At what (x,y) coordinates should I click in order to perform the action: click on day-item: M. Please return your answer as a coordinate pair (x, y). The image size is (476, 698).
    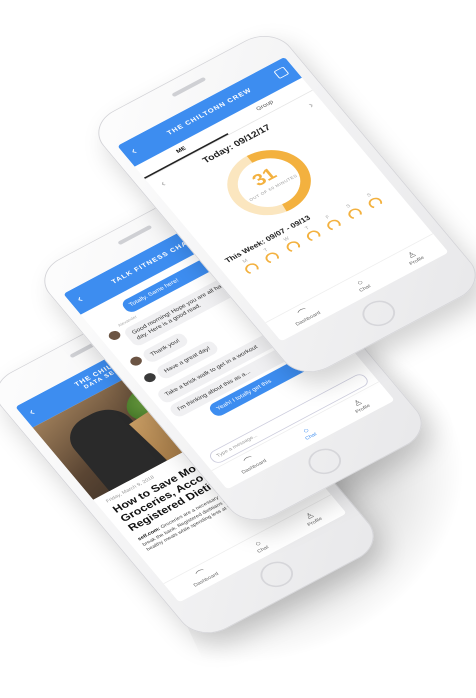
    Looking at the image, I should click on (249, 267).